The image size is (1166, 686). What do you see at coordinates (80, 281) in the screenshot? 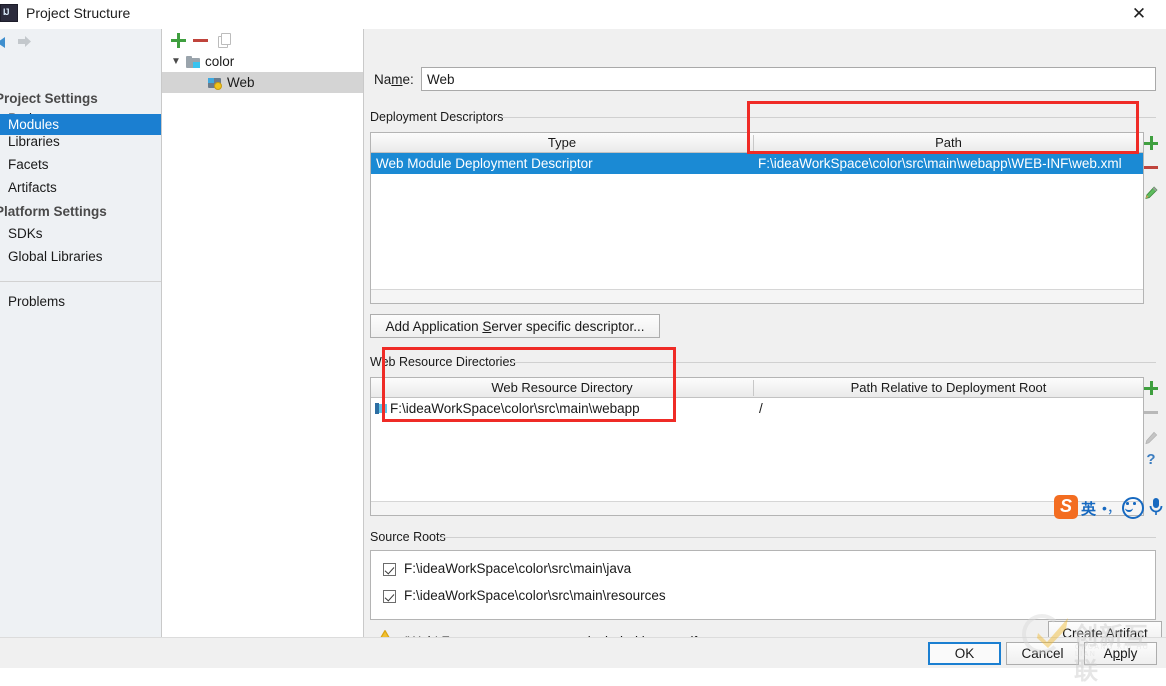
I see `sidebar-divider` at bounding box center [80, 281].